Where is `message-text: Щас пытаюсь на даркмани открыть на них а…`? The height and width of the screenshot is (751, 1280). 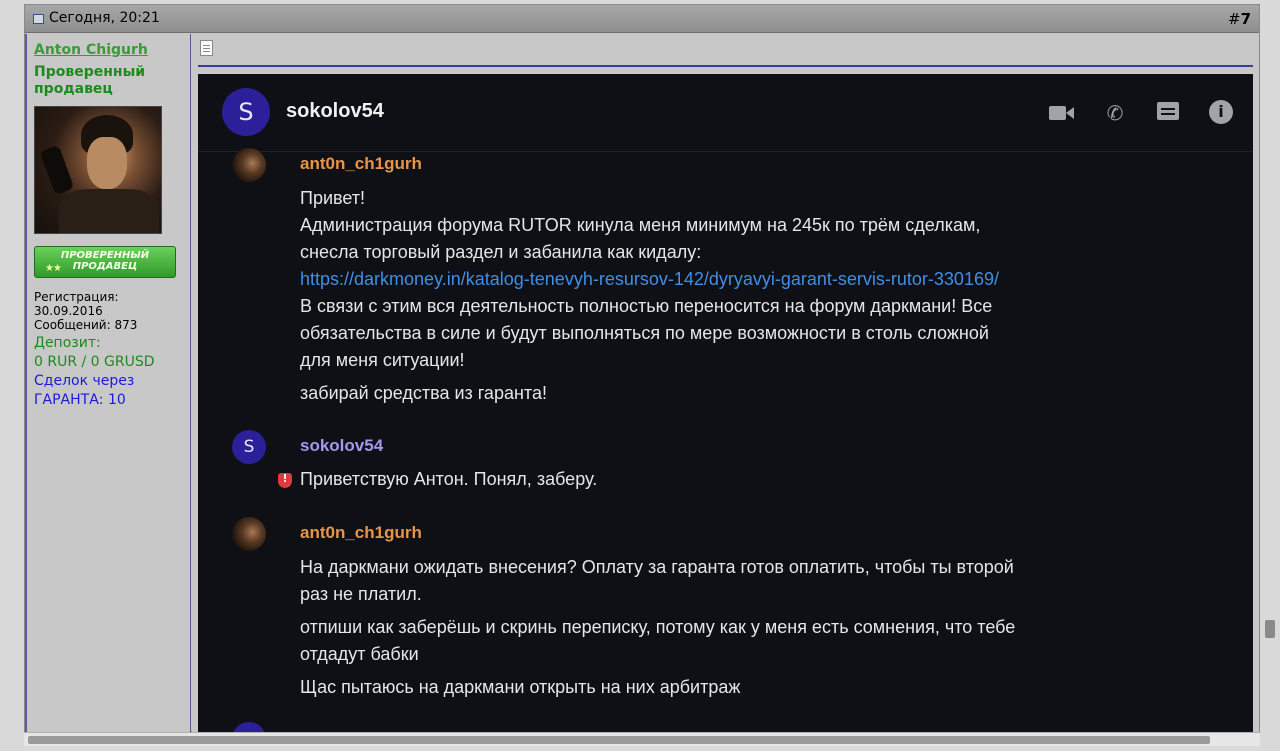 message-text: Щас пытаюсь на даркмани открыть на них а… is located at coordinates (520, 687).